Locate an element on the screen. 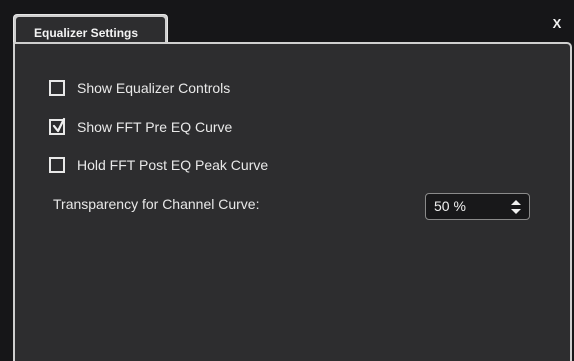 Image resolution: width=574 pixels, height=361 pixels. tab-inner: Equalizer Settings is located at coordinates (90, 30).